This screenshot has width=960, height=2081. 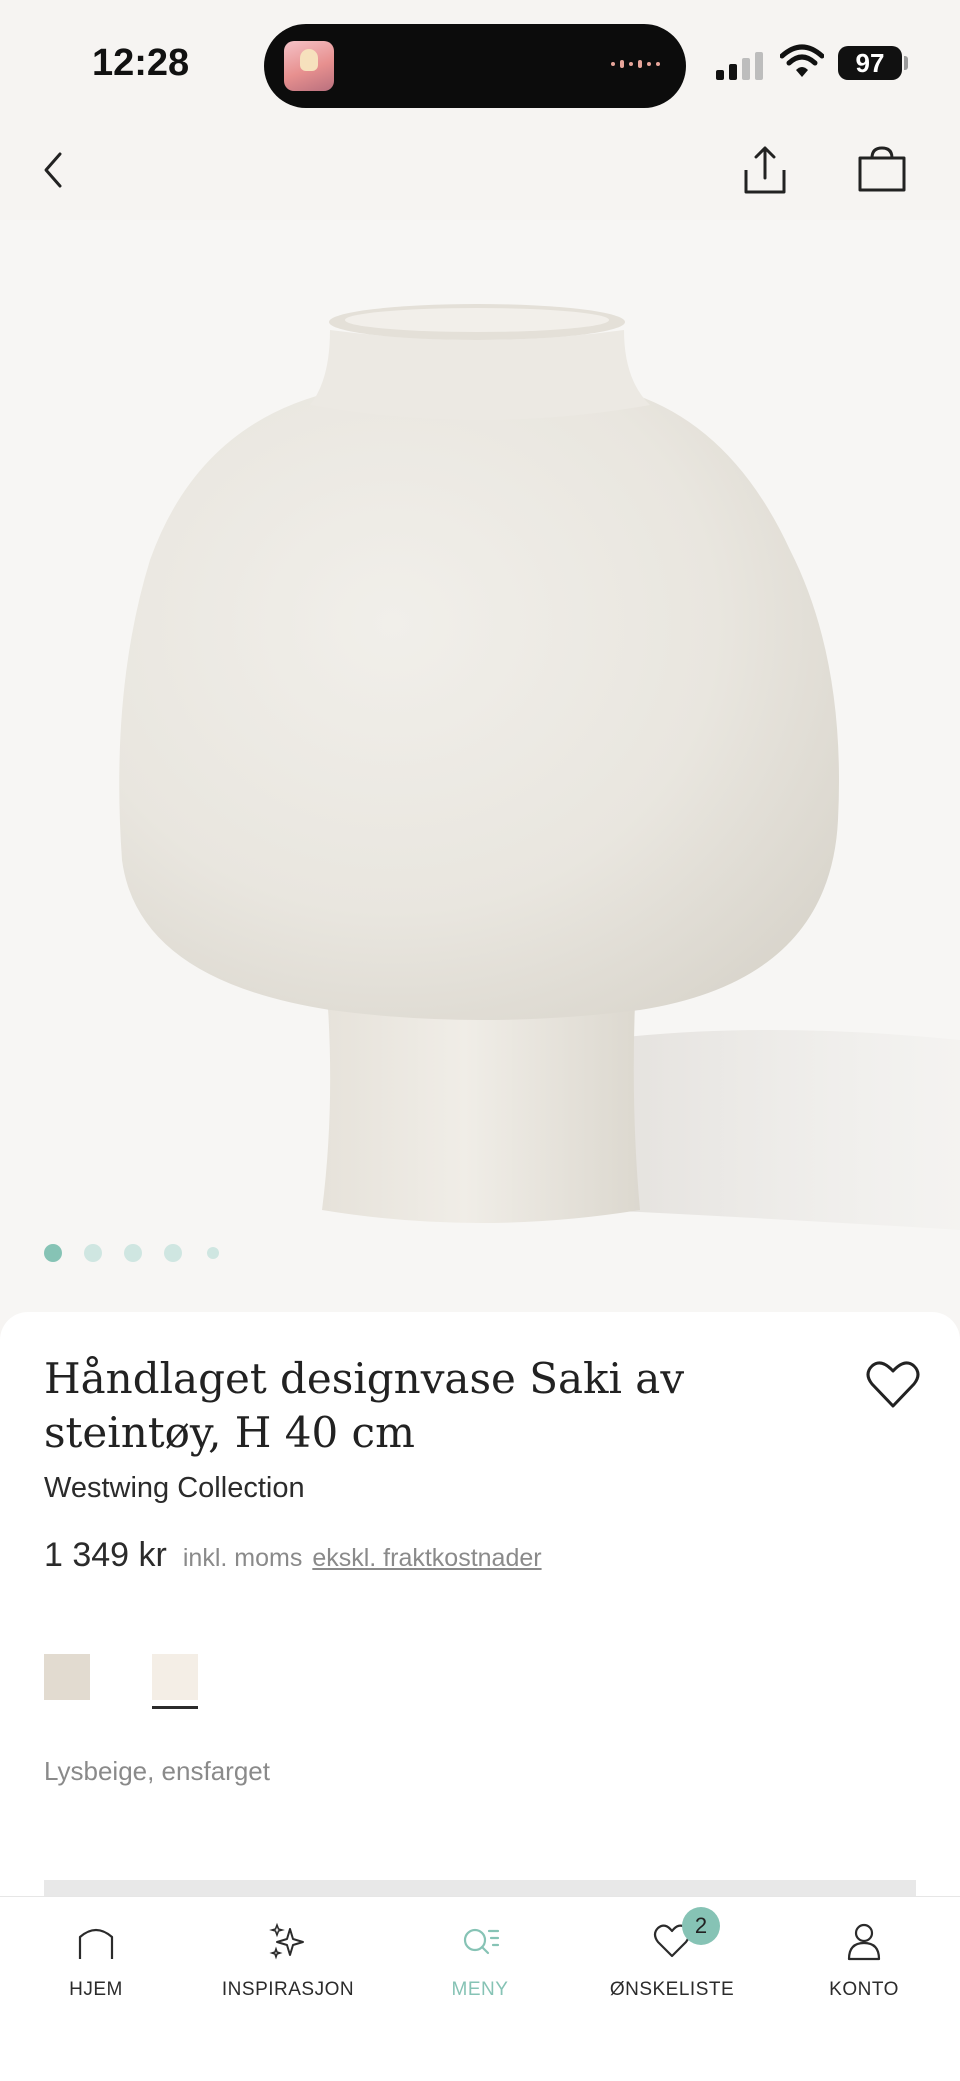 I want to click on color-swatch, so click(x=67, y=1677).